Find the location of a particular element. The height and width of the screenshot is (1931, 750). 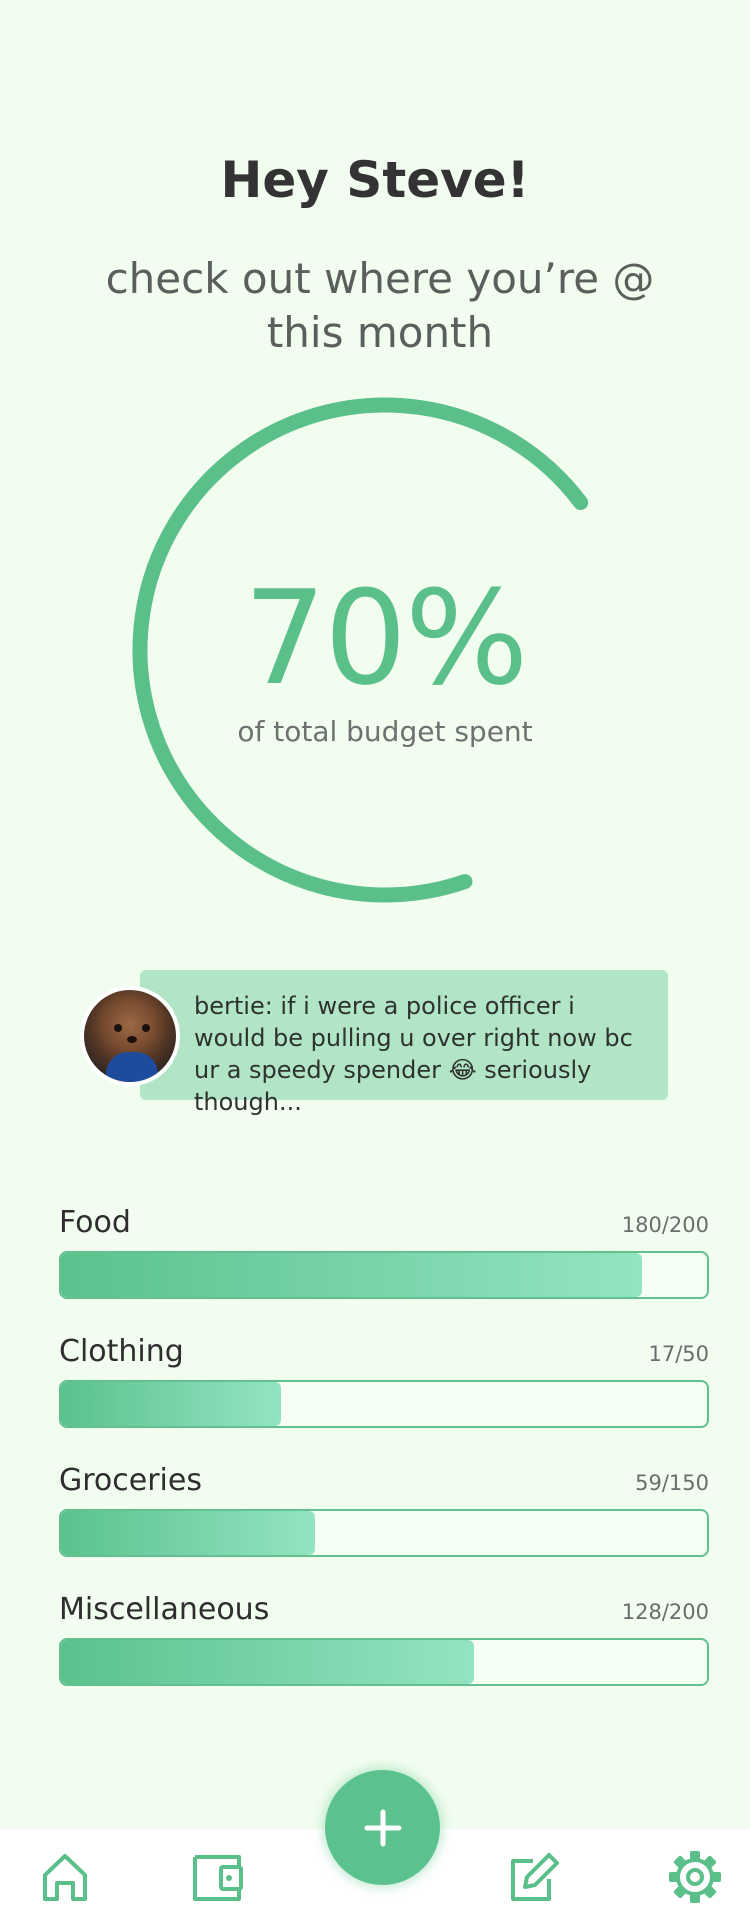

category-food: Food 180/200 is located at coordinates (384, 1267).